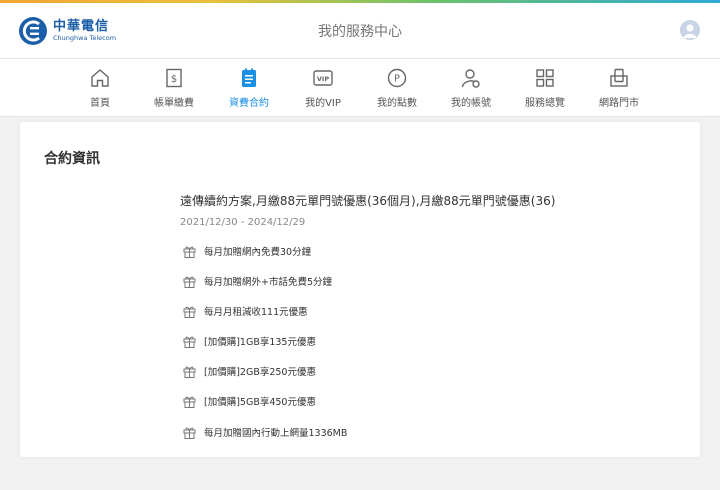 The width and height of the screenshot is (720, 490). I want to click on benefit-item: 每月加贈網外+市話免費5分鐘, so click(257, 281).